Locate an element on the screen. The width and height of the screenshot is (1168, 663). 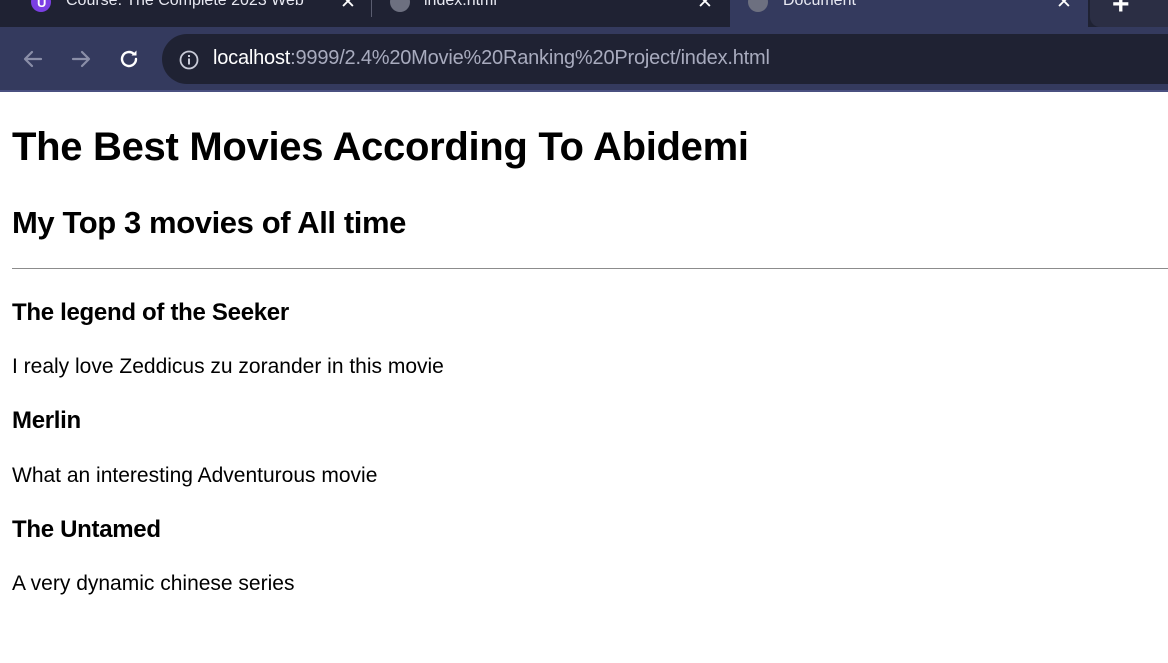
movie-description: What an interesting Adventurous movie is located at coordinates (195, 475).